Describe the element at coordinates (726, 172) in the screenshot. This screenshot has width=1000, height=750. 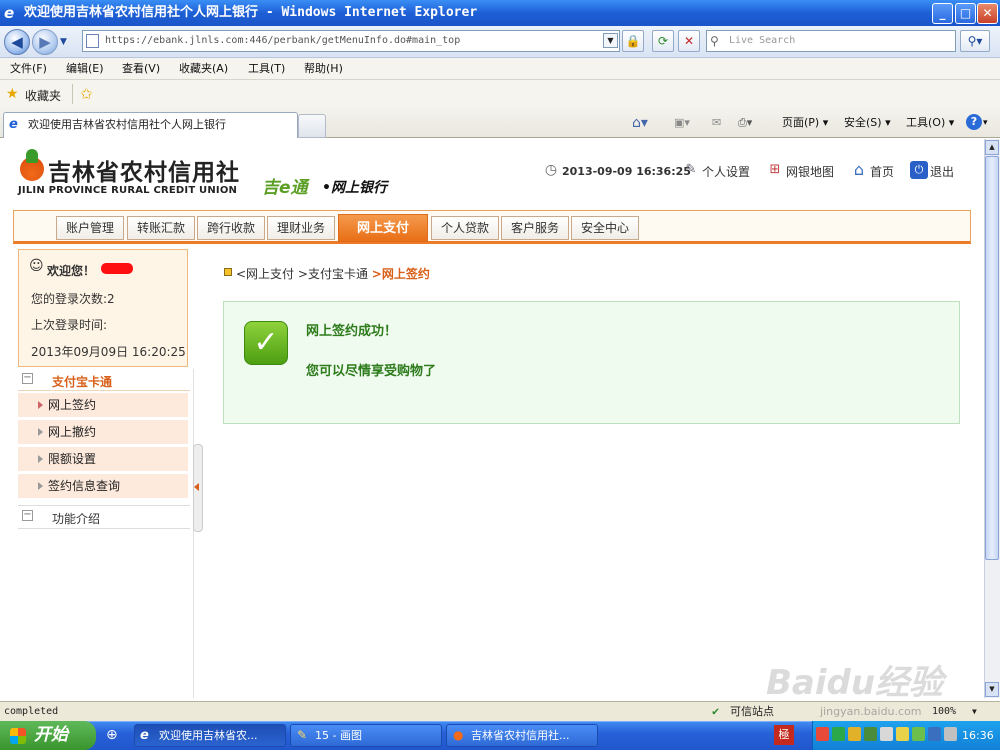
I see `personal-settings-link: 个人设置` at that location.